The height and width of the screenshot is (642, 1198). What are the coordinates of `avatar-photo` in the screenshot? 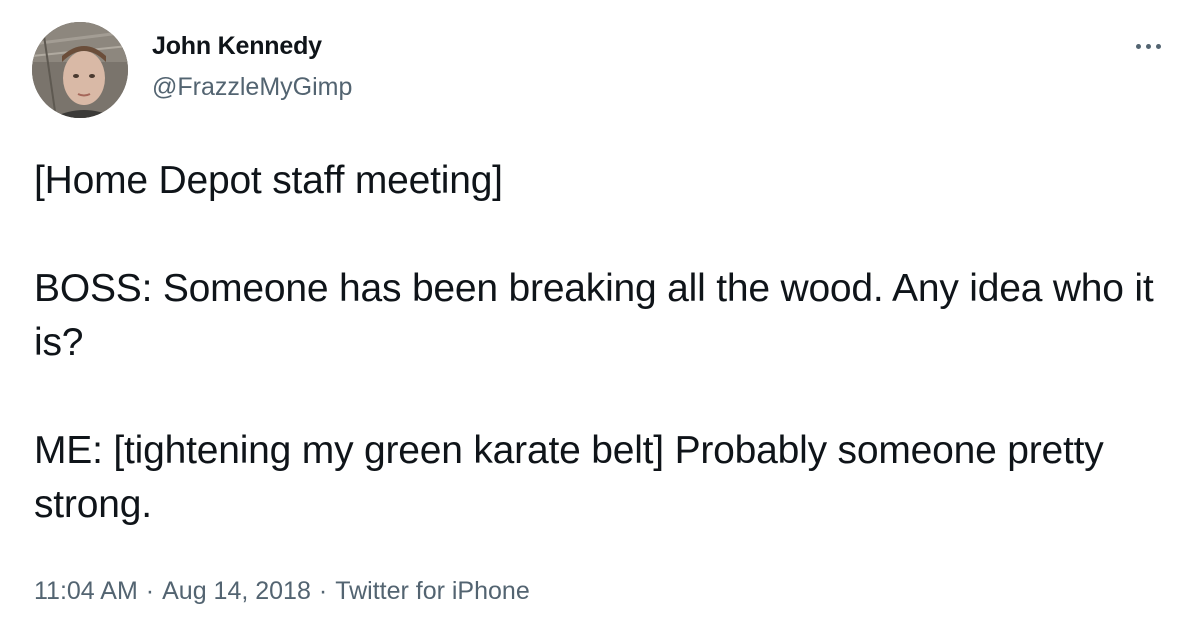 It's located at (80, 70).